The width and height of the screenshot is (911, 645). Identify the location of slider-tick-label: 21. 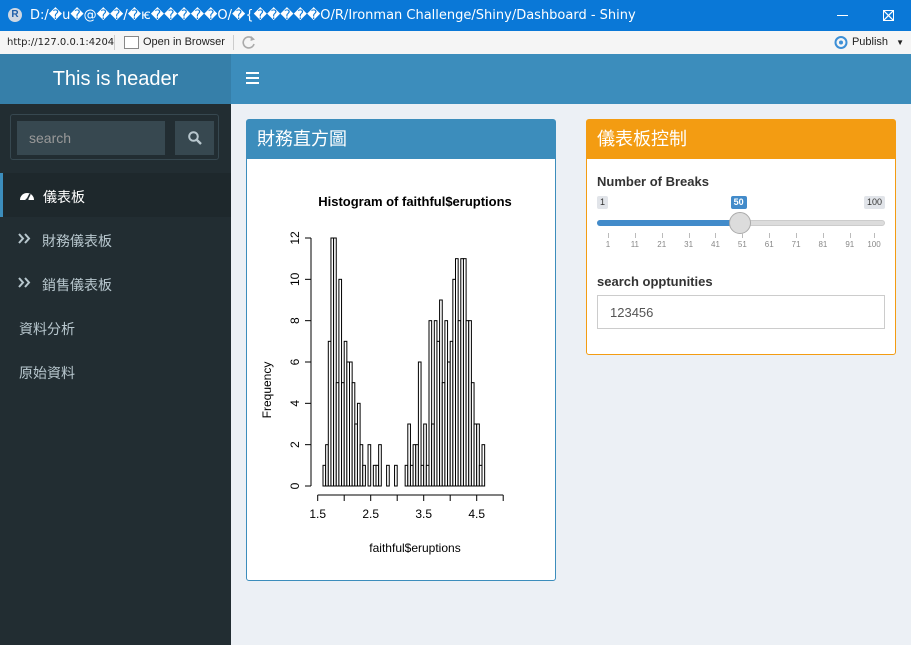
(662, 244).